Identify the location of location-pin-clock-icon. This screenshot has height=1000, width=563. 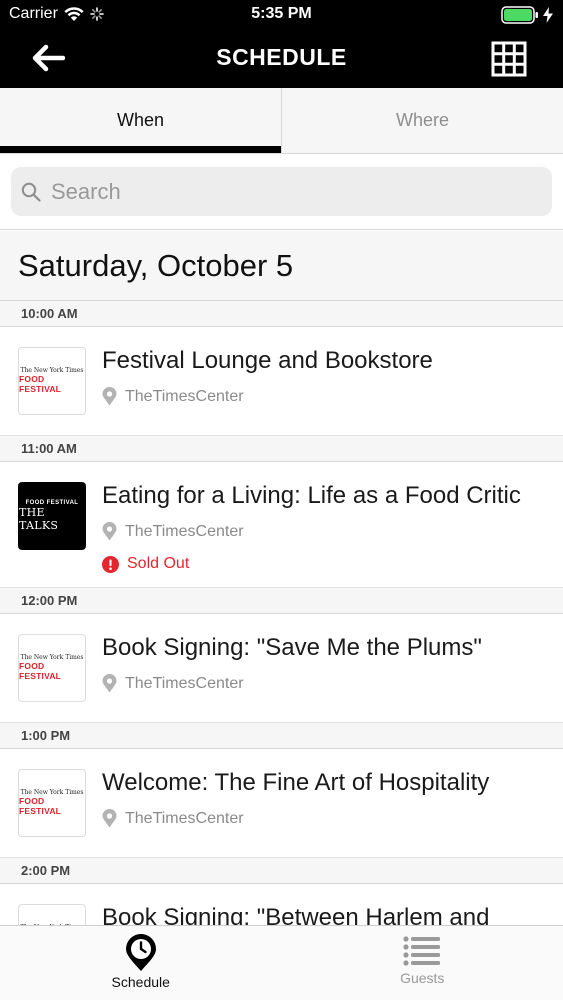
(140, 952).